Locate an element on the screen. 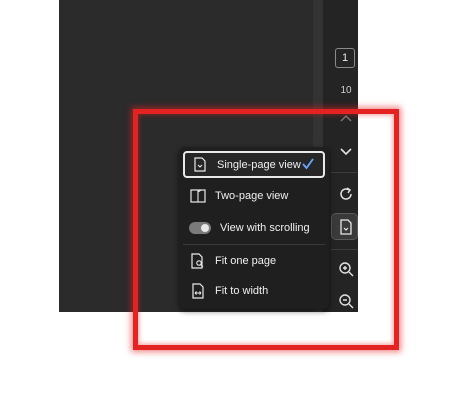  menu-item-view-with-scrolling: View with scrolling is located at coordinates (254, 227).